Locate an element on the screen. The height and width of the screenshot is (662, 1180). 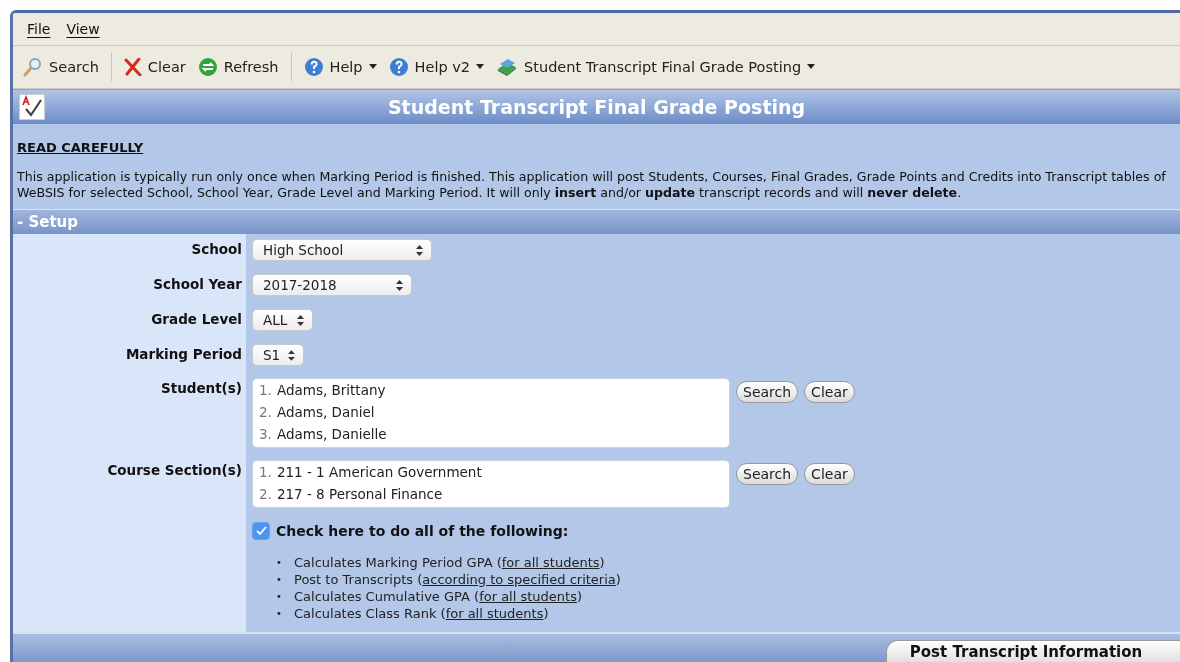
action-text: Calculates Cumulative GPA ( is located at coordinates (387, 596).